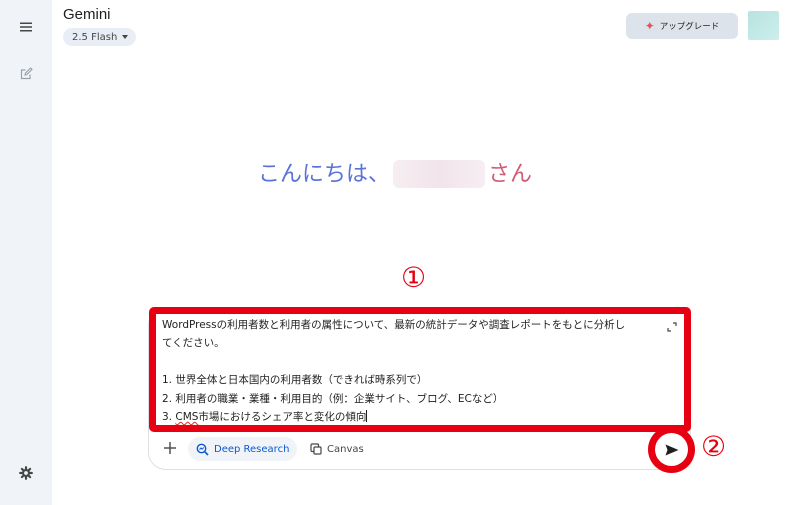 Image resolution: width=790 pixels, height=505 pixels. What do you see at coordinates (439, 174) in the screenshot?
I see `blurred-user-name` at bounding box center [439, 174].